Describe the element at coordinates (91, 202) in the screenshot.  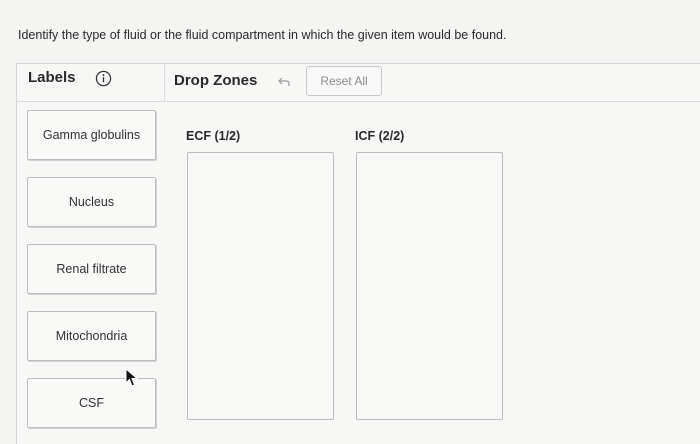
I see `label-card-nucleus: Nucleus` at that location.